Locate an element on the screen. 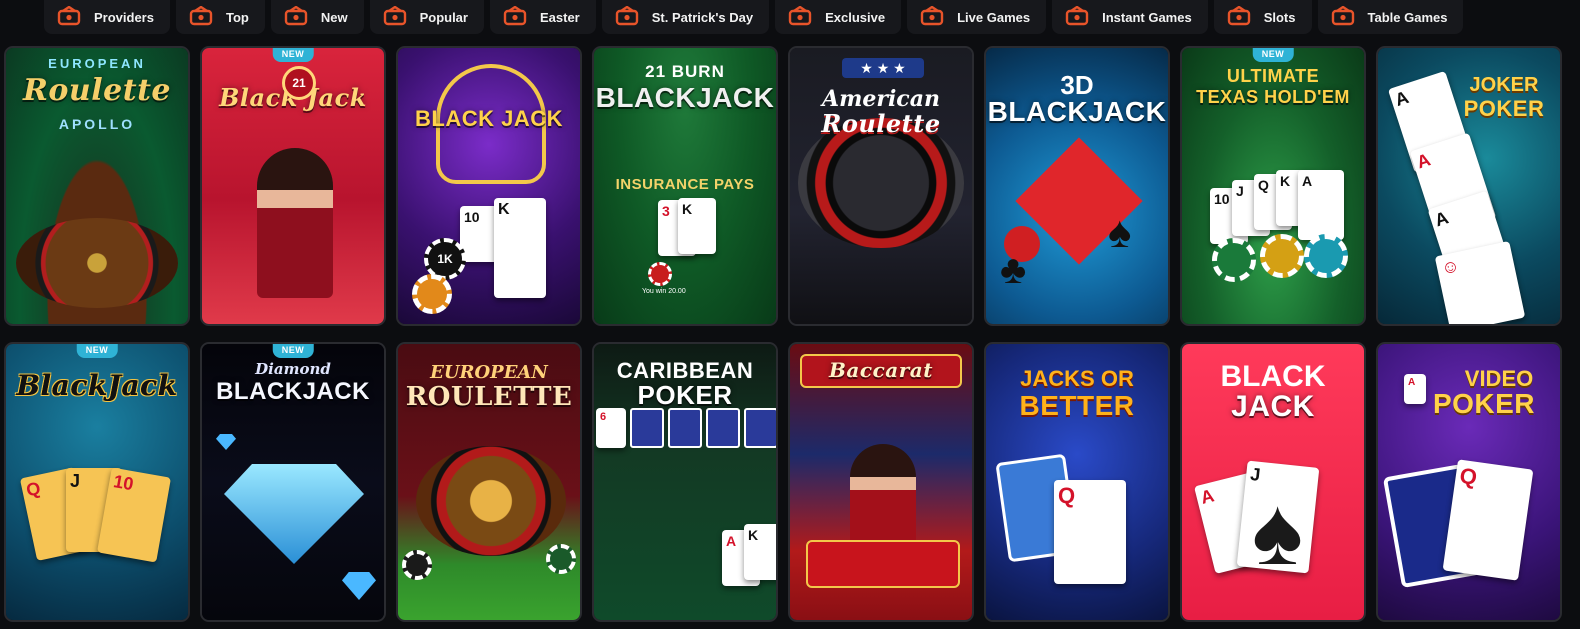  nav-new: New is located at coordinates (317, 17).